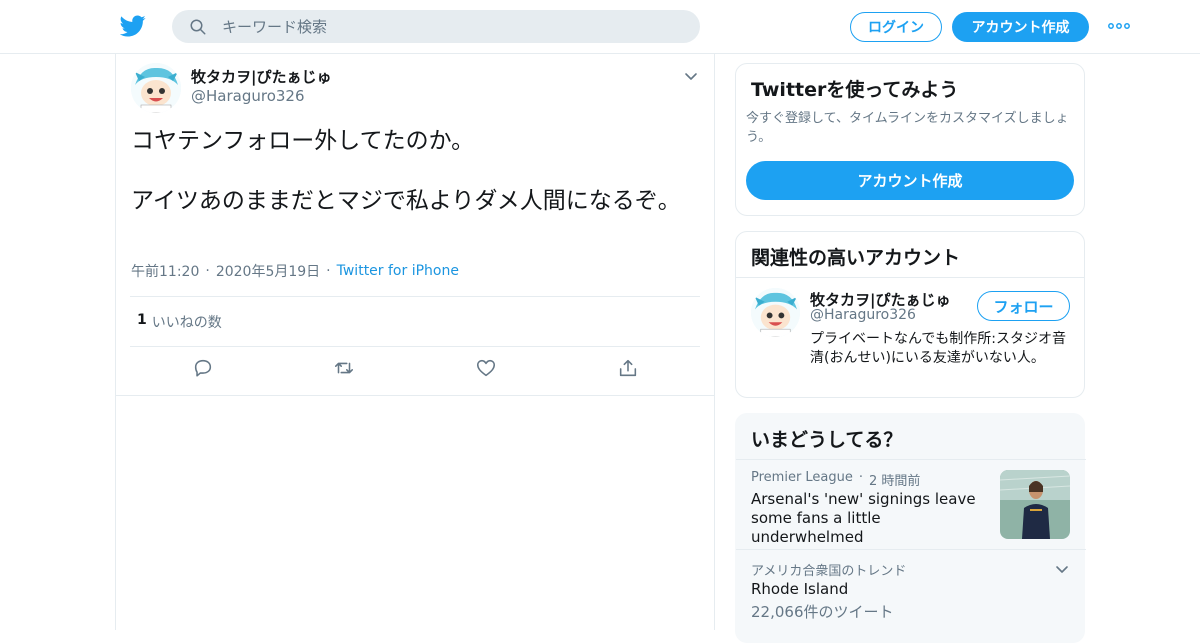 The width and height of the screenshot is (1200, 643). Describe the element at coordinates (416, 371) in the screenshot. I see `tweet-actions` at that location.